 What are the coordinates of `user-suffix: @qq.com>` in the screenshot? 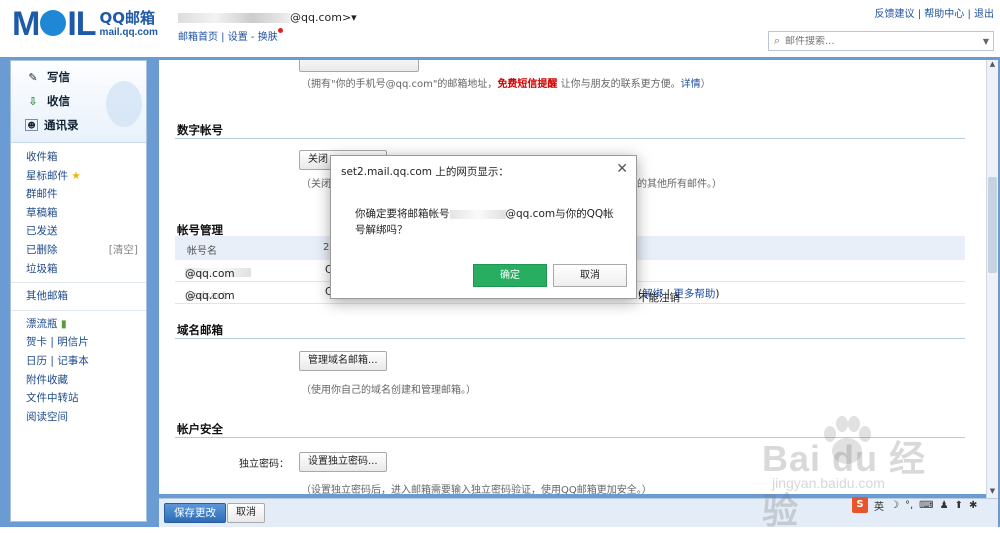 It's located at (321, 17).